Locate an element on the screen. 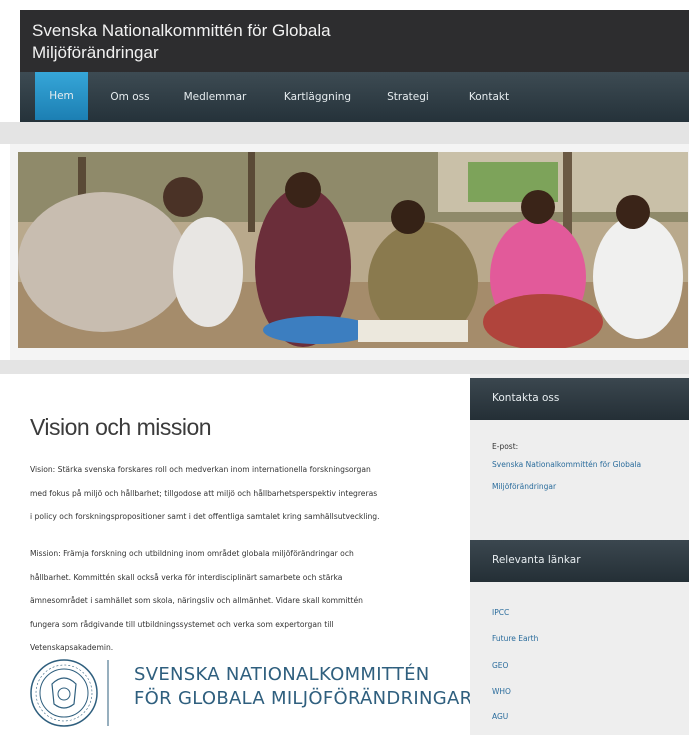  contact-heading: Kontakta oss is located at coordinates (526, 398).